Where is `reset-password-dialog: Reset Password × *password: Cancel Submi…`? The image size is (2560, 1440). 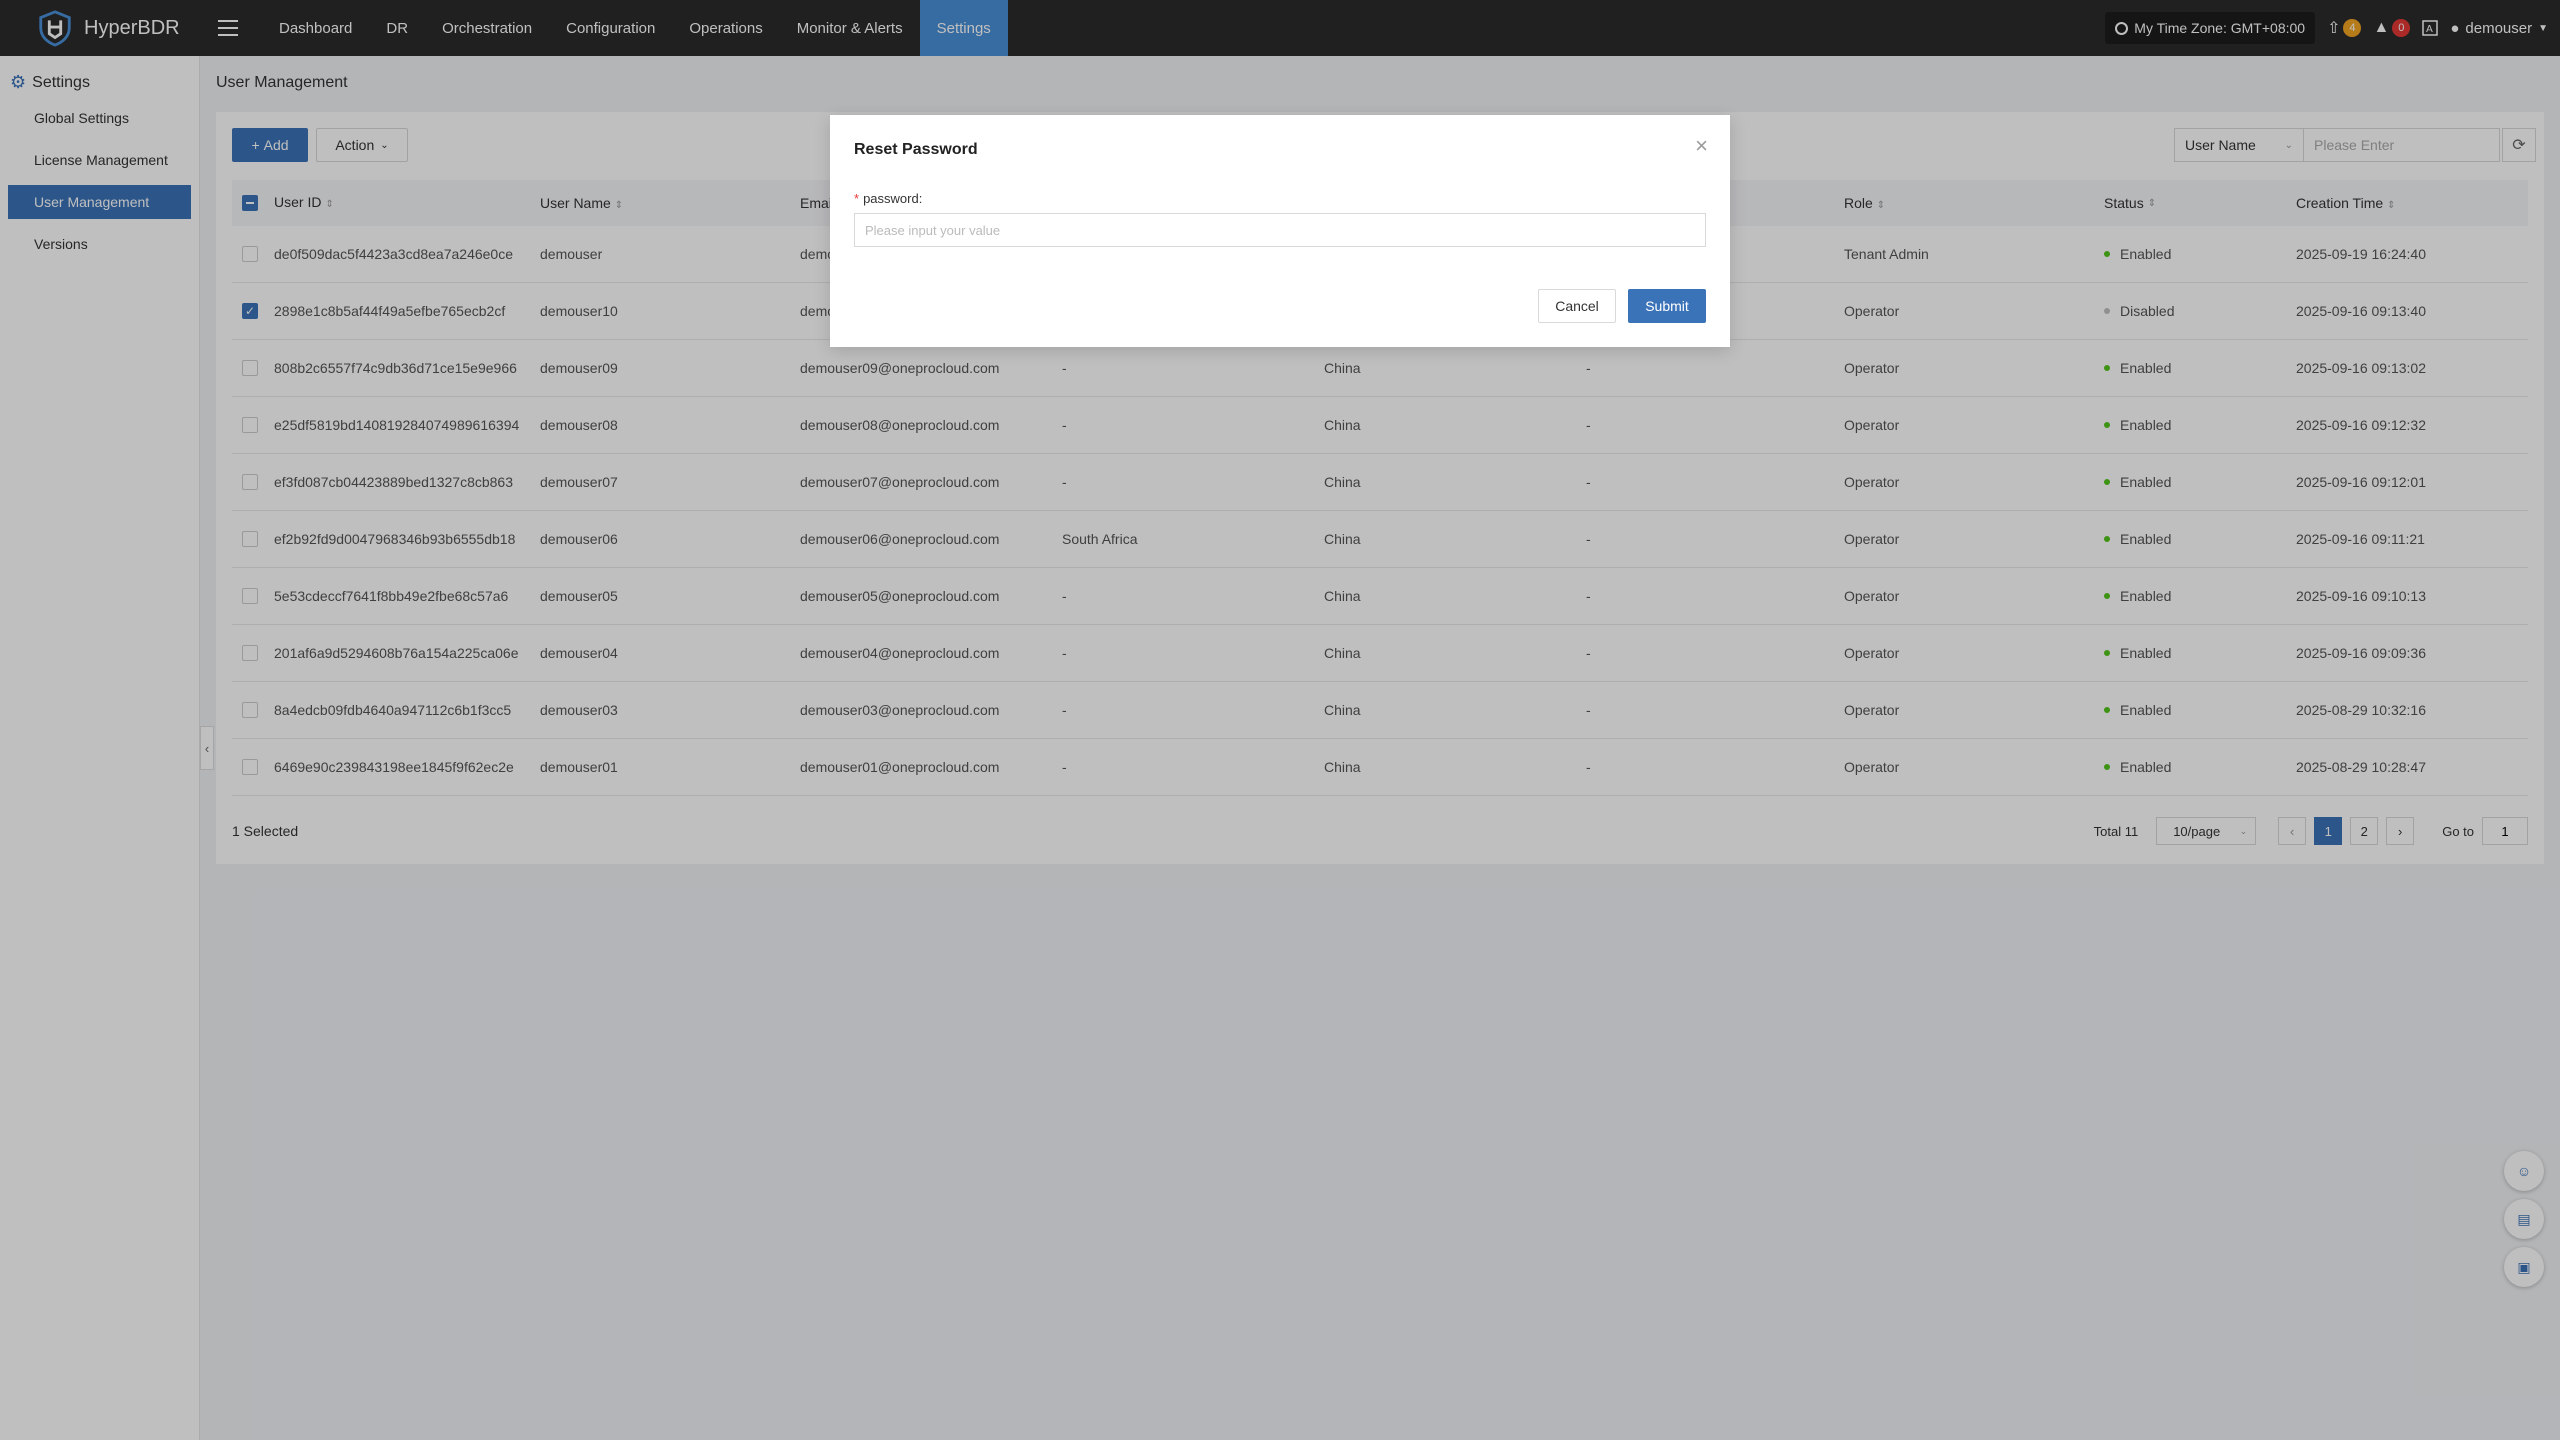
reset-password-dialog: Reset Password × *password: Cancel Submi… is located at coordinates (1280, 231).